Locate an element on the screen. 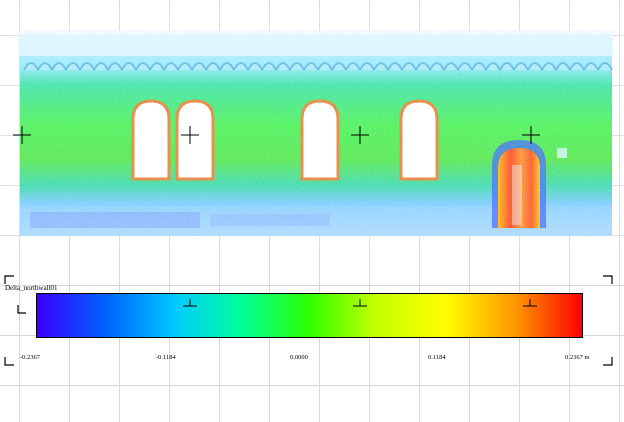 The height and width of the screenshot is (422, 624). legend-tick-3: 0.0000 is located at coordinates (299, 357).